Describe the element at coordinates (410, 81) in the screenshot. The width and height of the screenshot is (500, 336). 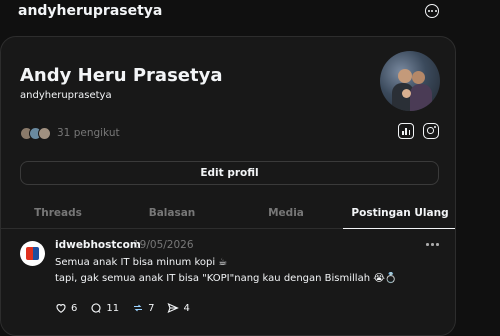
I see `profile-avatar` at that location.